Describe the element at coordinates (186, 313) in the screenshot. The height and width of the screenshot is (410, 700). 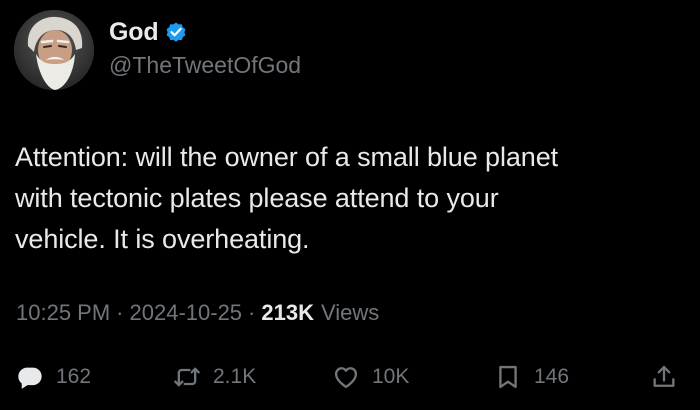
I see `tweet-date: 2024-10-25` at that location.